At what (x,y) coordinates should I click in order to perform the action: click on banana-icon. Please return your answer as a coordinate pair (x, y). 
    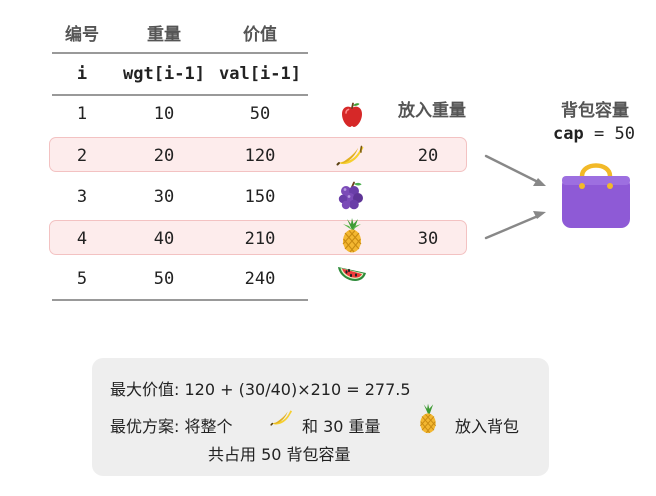
    Looking at the image, I should click on (350, 155).